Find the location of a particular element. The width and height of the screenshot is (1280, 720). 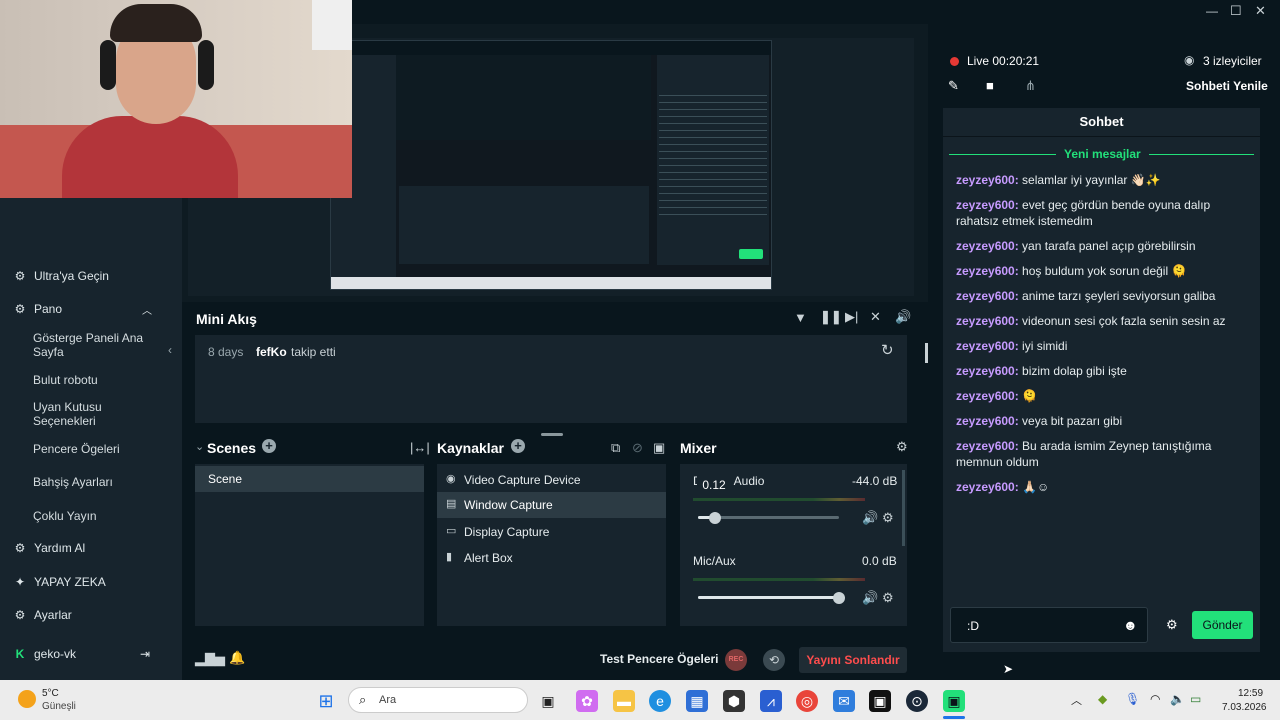

task-view-icon: ▣ is located at coordinates (548, 701).